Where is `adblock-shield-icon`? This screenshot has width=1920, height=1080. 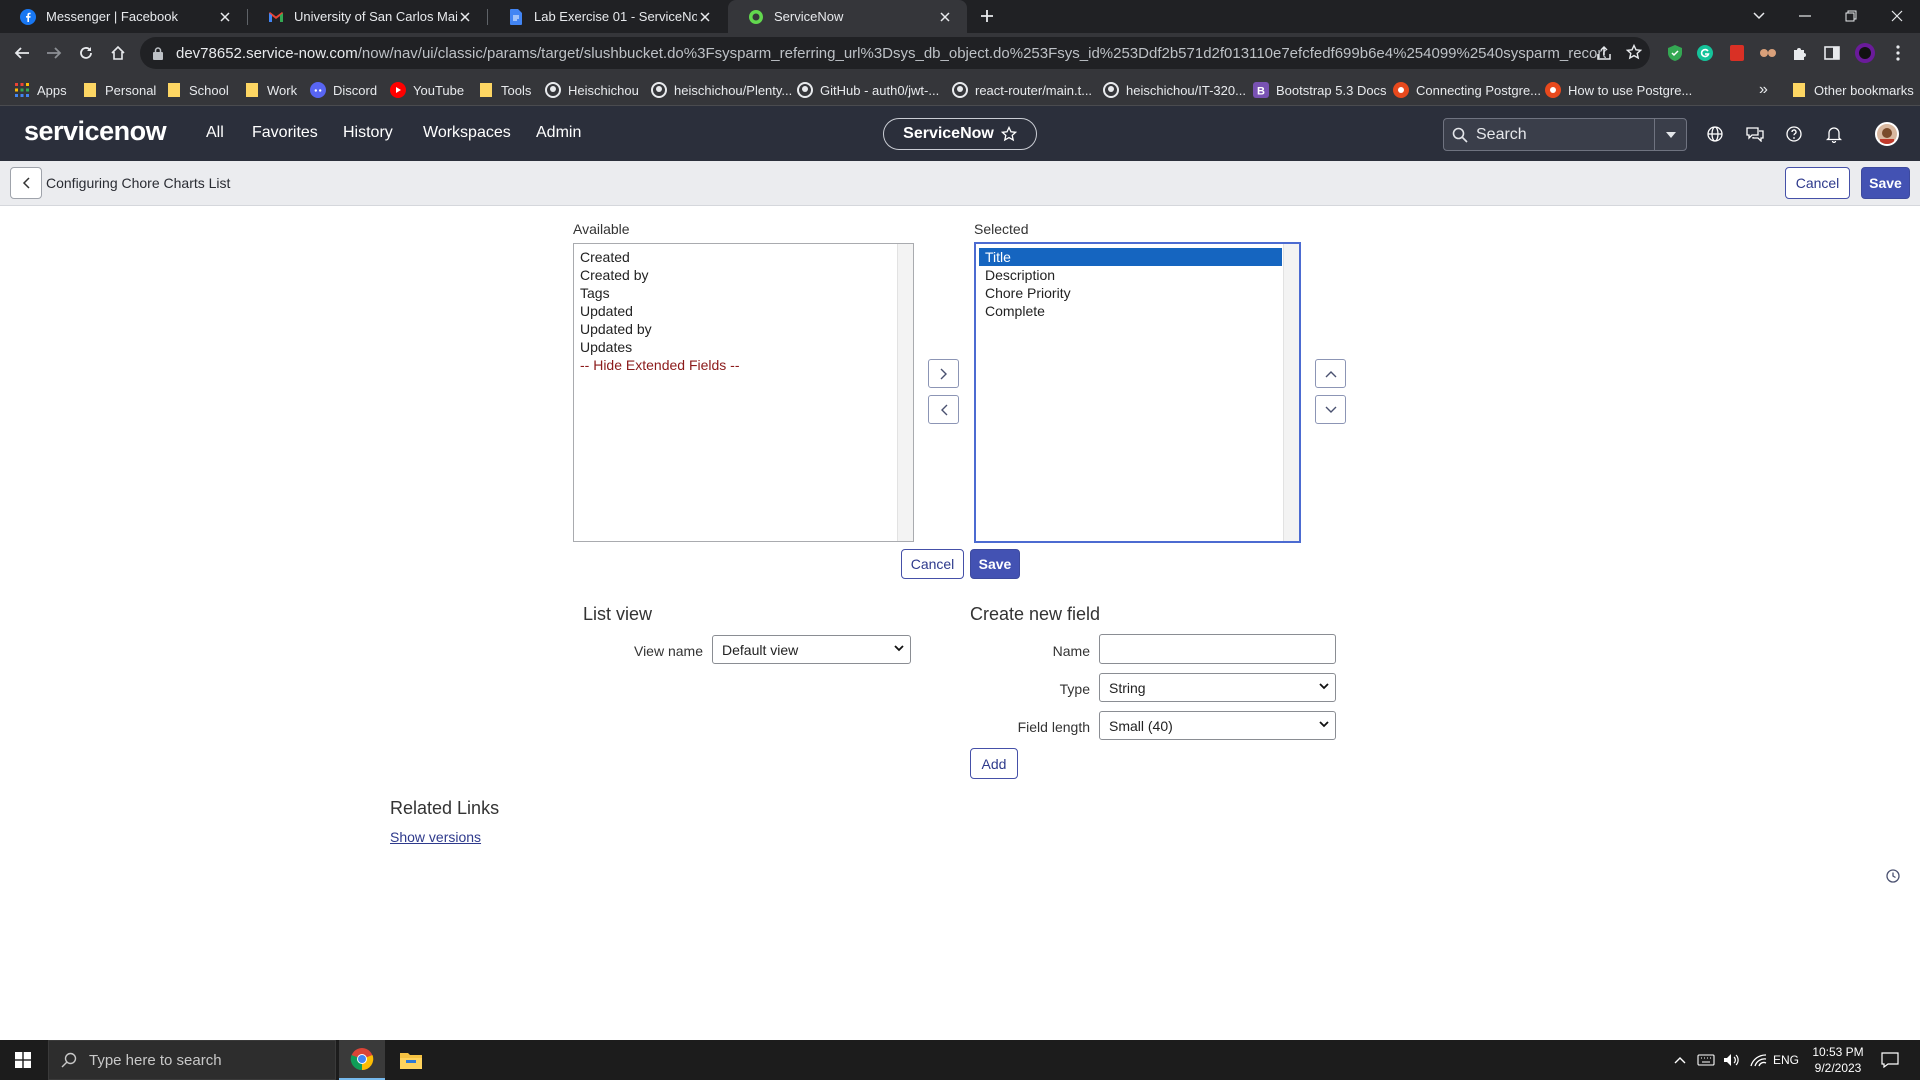
adblock-shield-icon is located at coordinates (1675, 53).